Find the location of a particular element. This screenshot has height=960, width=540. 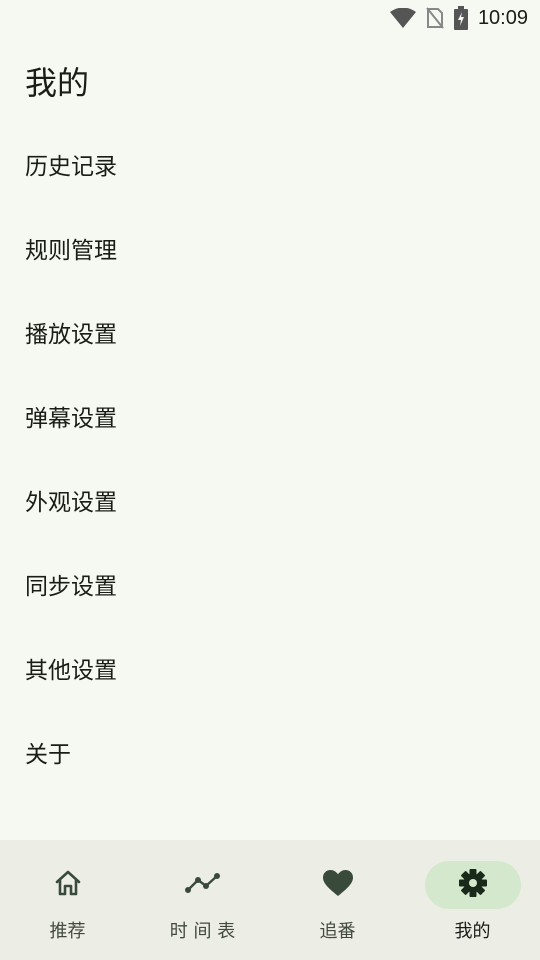

nav-label-schedule: 时 间 表 is located at coordinates (202, 931).